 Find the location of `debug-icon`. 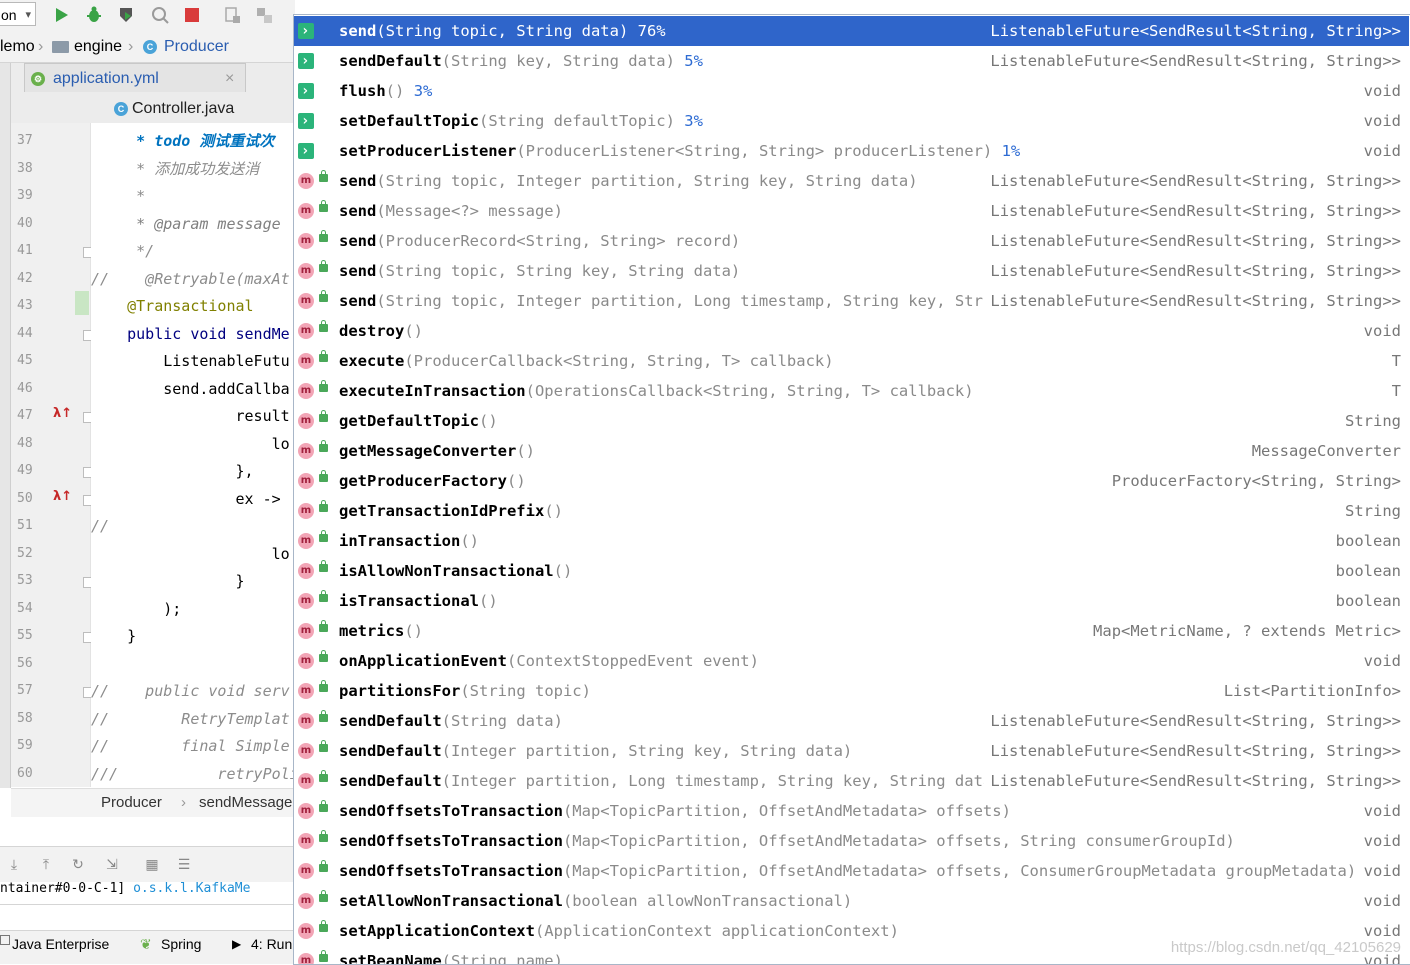

debug-icon is located at coordinates (94, 15).